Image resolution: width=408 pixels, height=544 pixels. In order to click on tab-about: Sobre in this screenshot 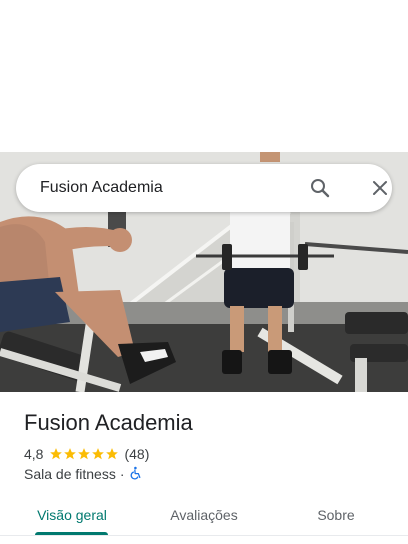, I will do `click(336, 515)`.